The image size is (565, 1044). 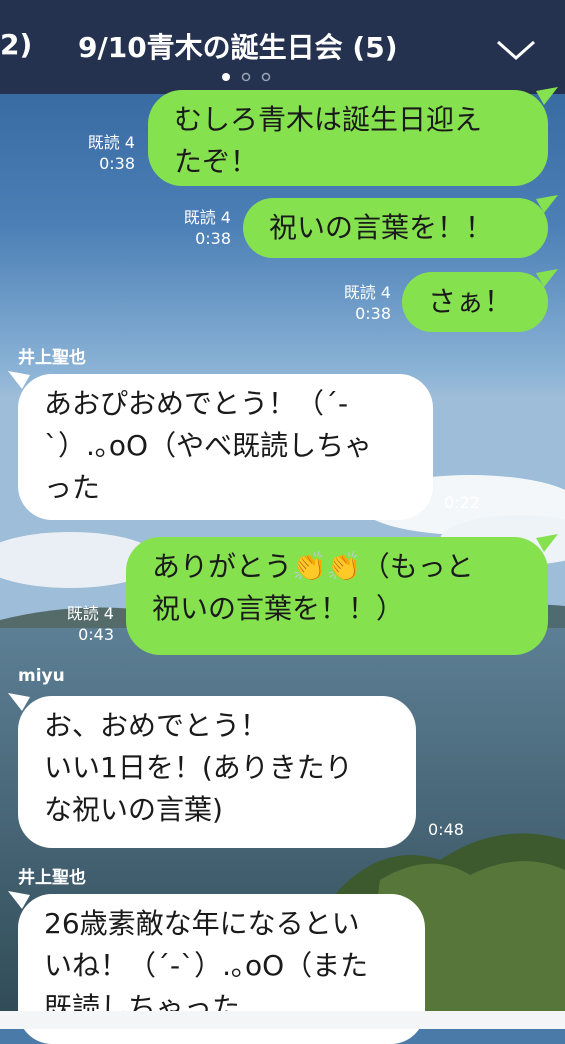 I want to click on page-indicator, so click(x=246, y=77).